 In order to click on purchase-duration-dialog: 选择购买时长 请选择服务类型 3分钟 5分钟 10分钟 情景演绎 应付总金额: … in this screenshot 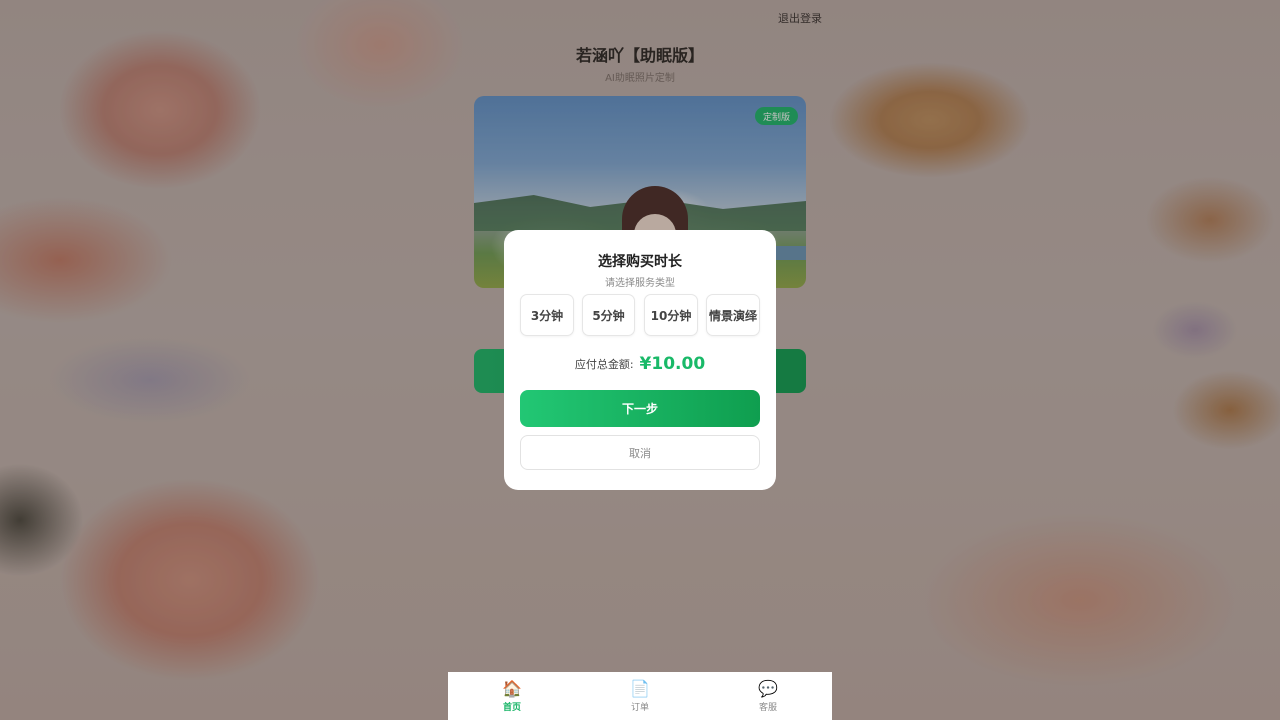, I will do `click(640, 360)`.